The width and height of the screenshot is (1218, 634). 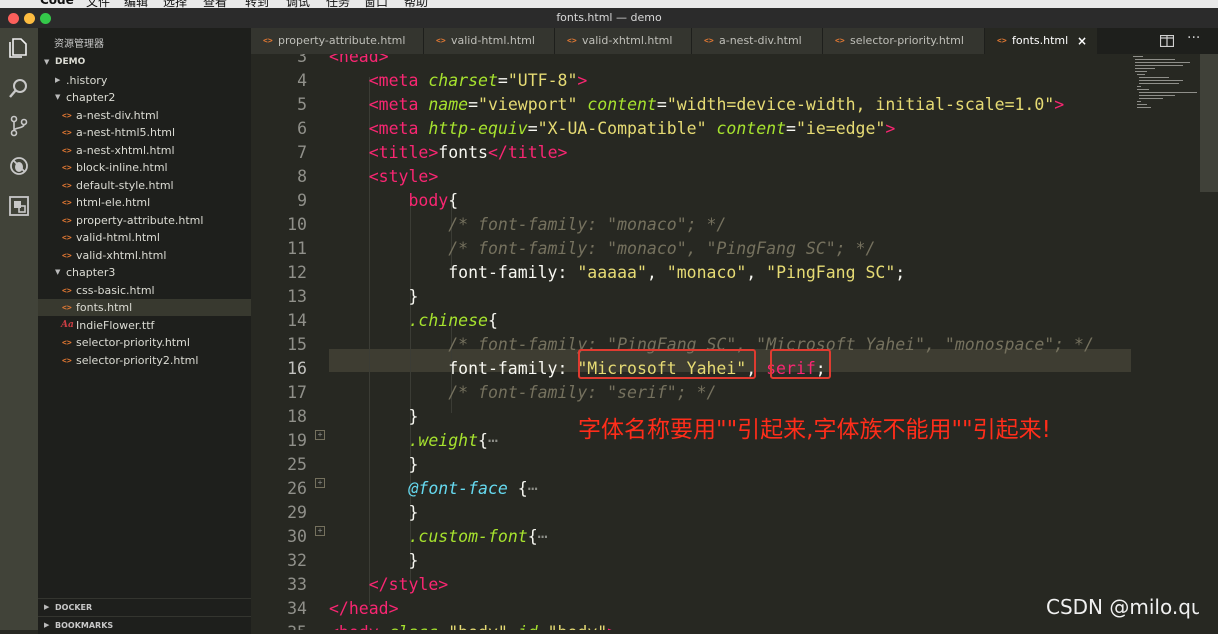 What do you see at coordinates (144, 625) in the screenshot?
I see `section-bookmarks: ▶ BOOKMARKS` at bounding box center [144, 625].